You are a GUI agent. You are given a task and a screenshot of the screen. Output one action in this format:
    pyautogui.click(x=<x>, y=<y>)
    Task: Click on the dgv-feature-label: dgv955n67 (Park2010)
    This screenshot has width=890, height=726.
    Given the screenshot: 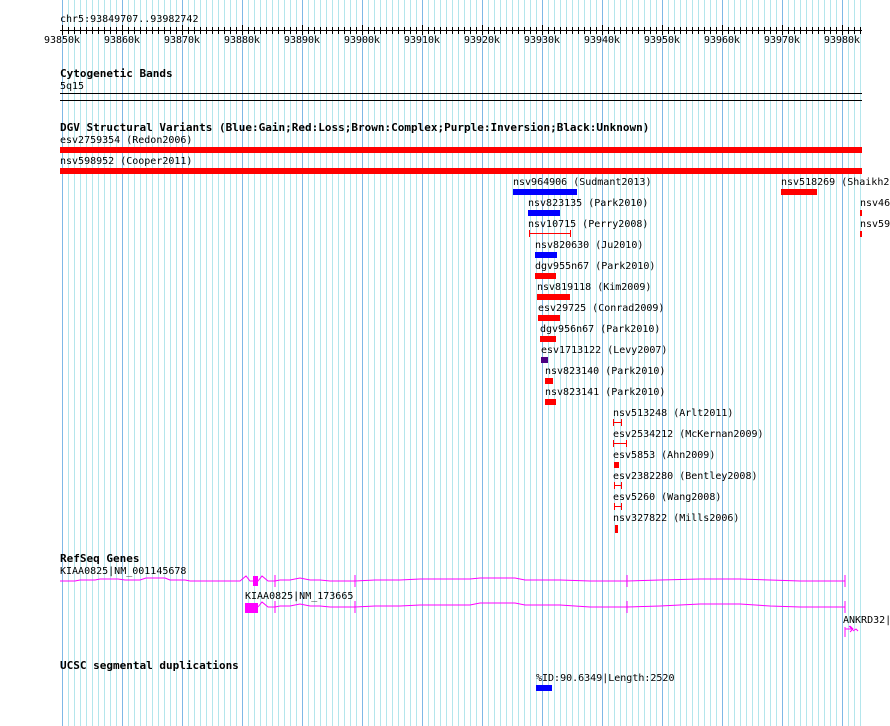 What is the action you would take?
    pyautogui.click(x=595, y=266)
    